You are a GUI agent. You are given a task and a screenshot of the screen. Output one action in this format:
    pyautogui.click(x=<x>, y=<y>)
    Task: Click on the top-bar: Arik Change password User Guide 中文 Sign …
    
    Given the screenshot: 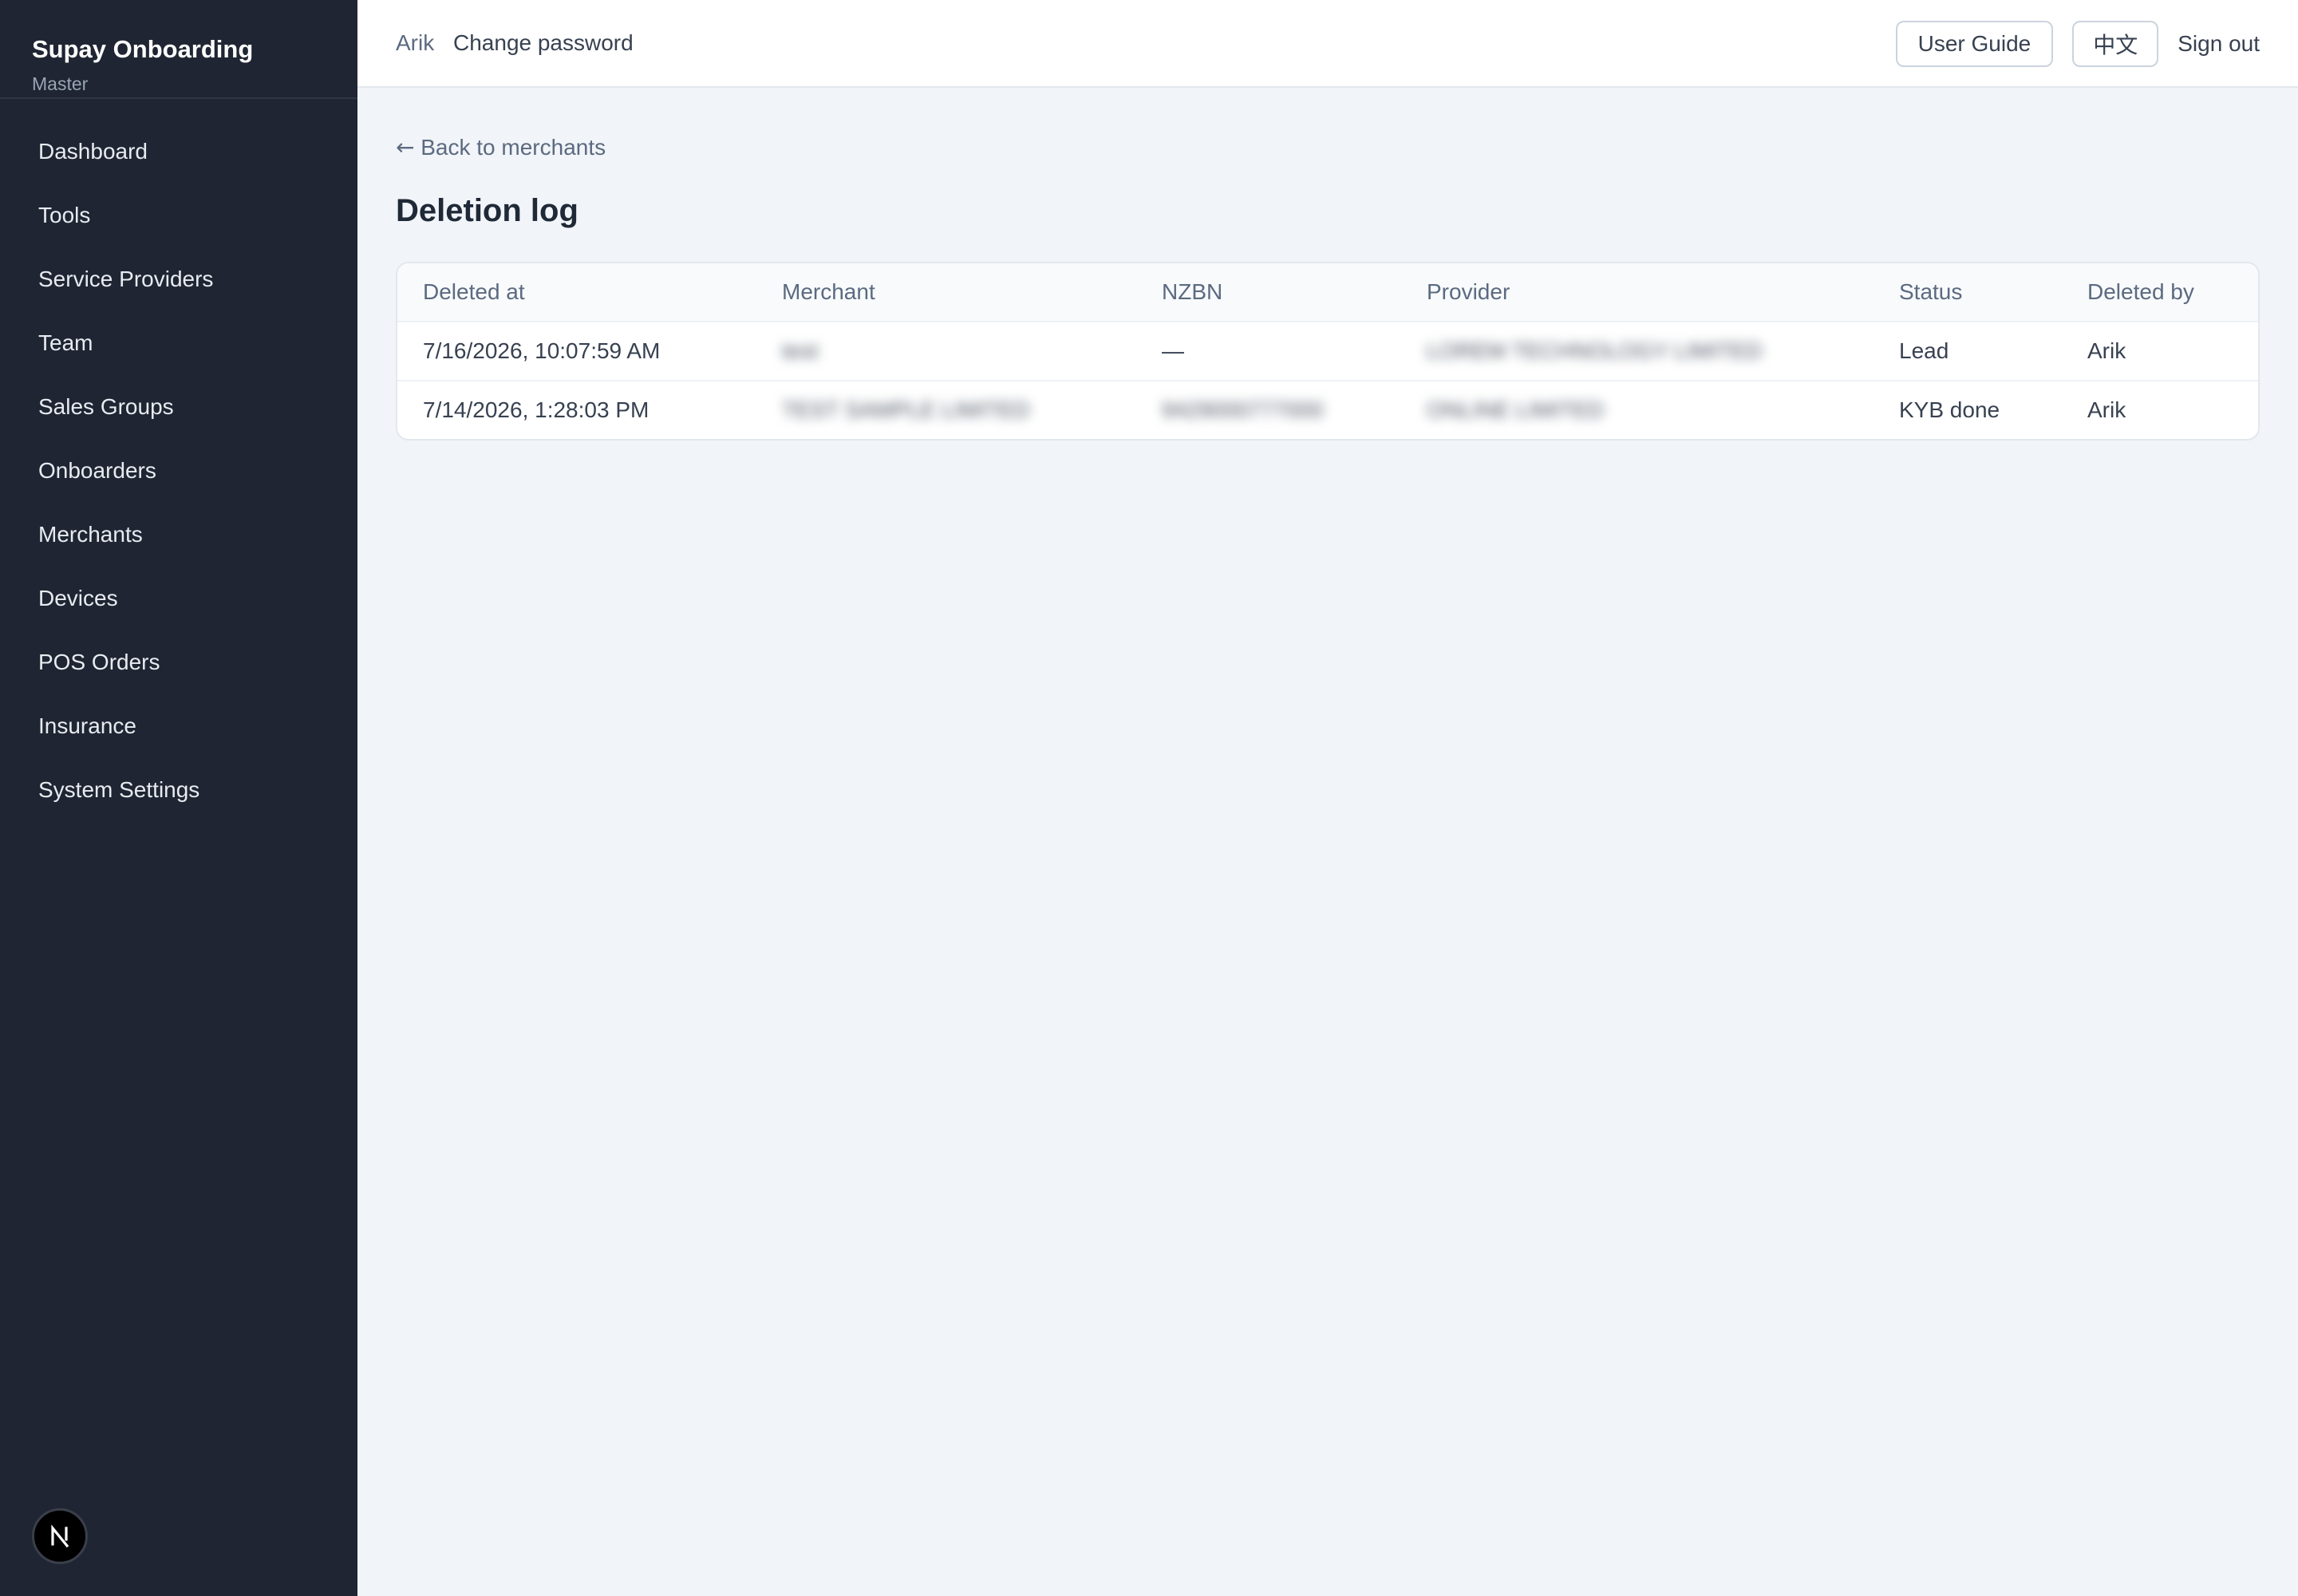 What is the action you would take?
    pyautogui.click(x=1328, y=44)
    